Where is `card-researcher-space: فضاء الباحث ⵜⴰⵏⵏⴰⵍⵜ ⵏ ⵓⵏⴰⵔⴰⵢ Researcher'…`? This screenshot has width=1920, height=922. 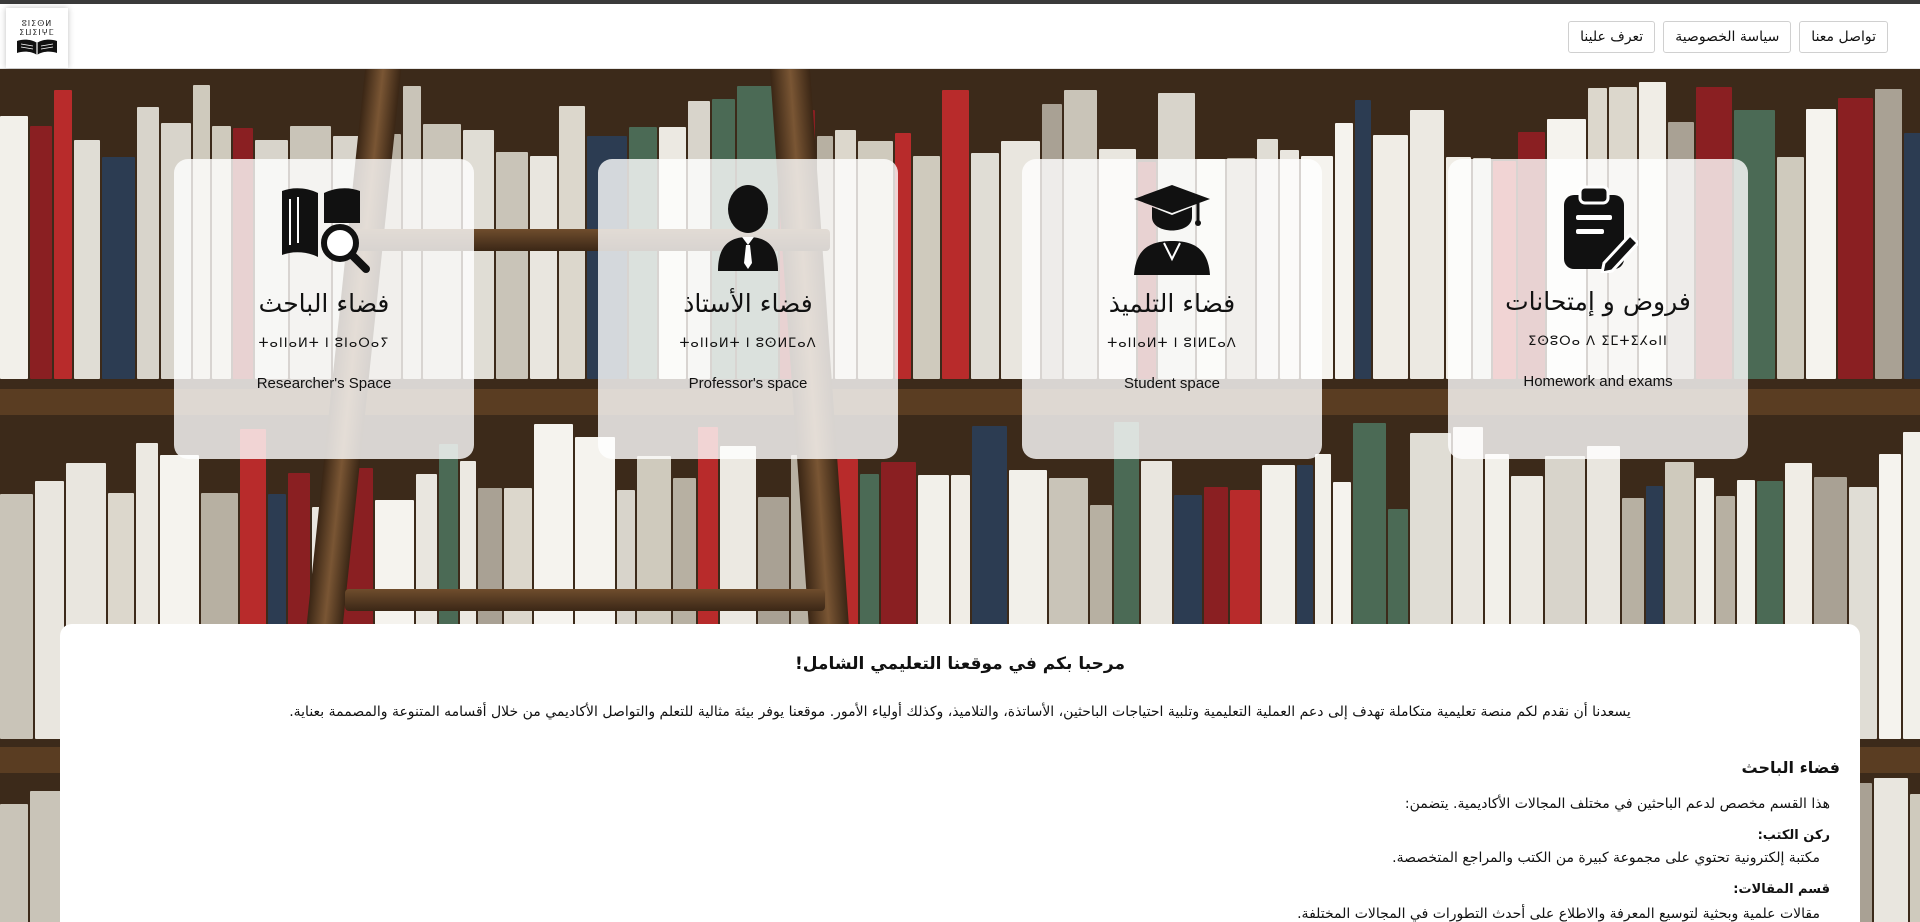 card-researcher-space: فضاء الباحث ⵜⴰⵏⵏⴰⵍⵜ ⵏ ⵓⵏⴰⵔⴰⵢ Researcher'… is located at coordinates (324, 309).